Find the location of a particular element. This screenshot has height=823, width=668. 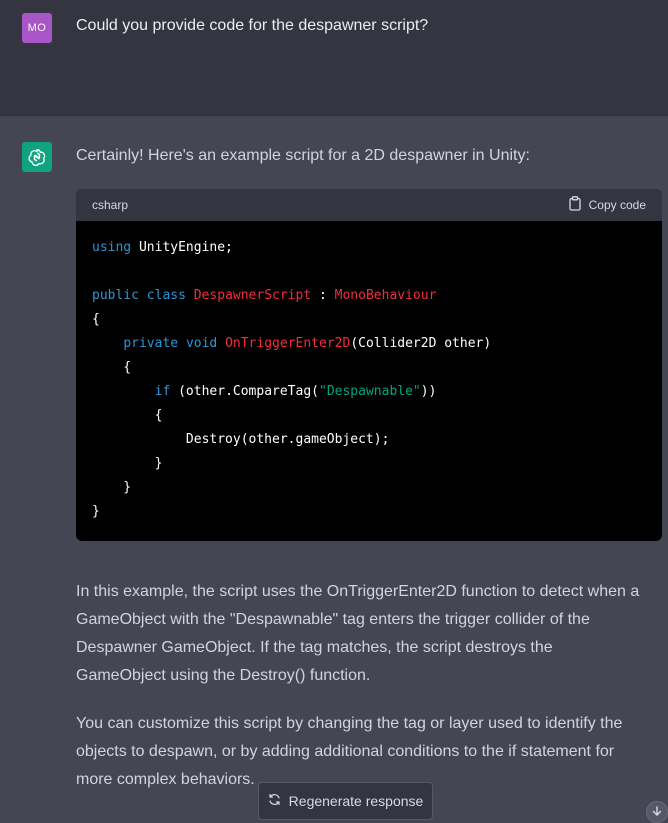

copy-code-label: Copy code is located at coordinates (617, 205).